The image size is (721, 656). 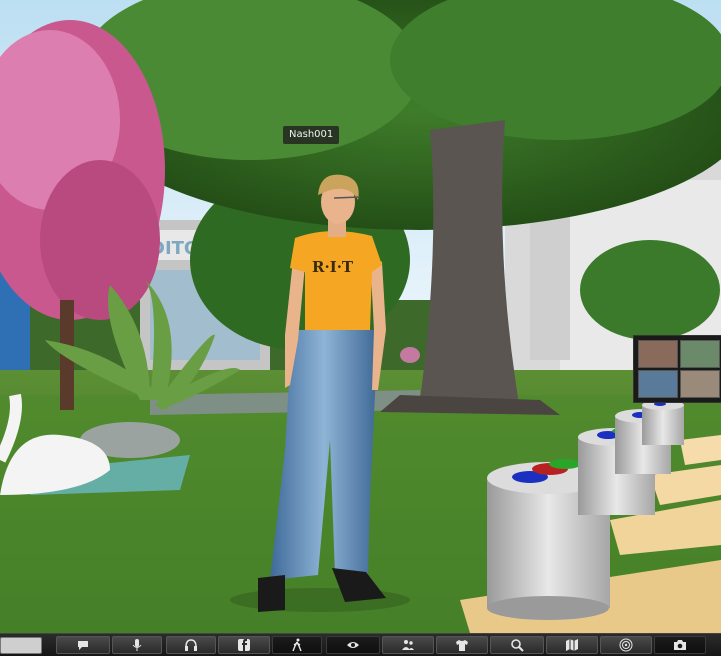 What do you see at coordinates (21, 645) in the screenshot?
I see `nearby-chat-input` at bounding box center [21, 645].